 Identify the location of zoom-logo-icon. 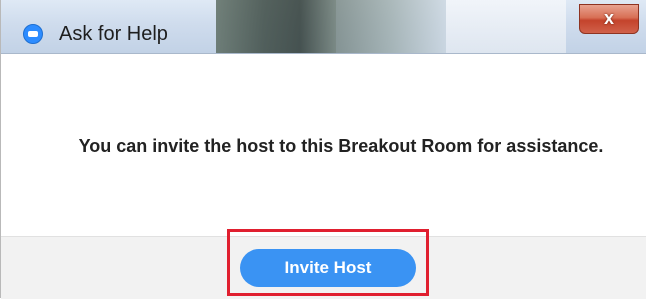
(33, 34).